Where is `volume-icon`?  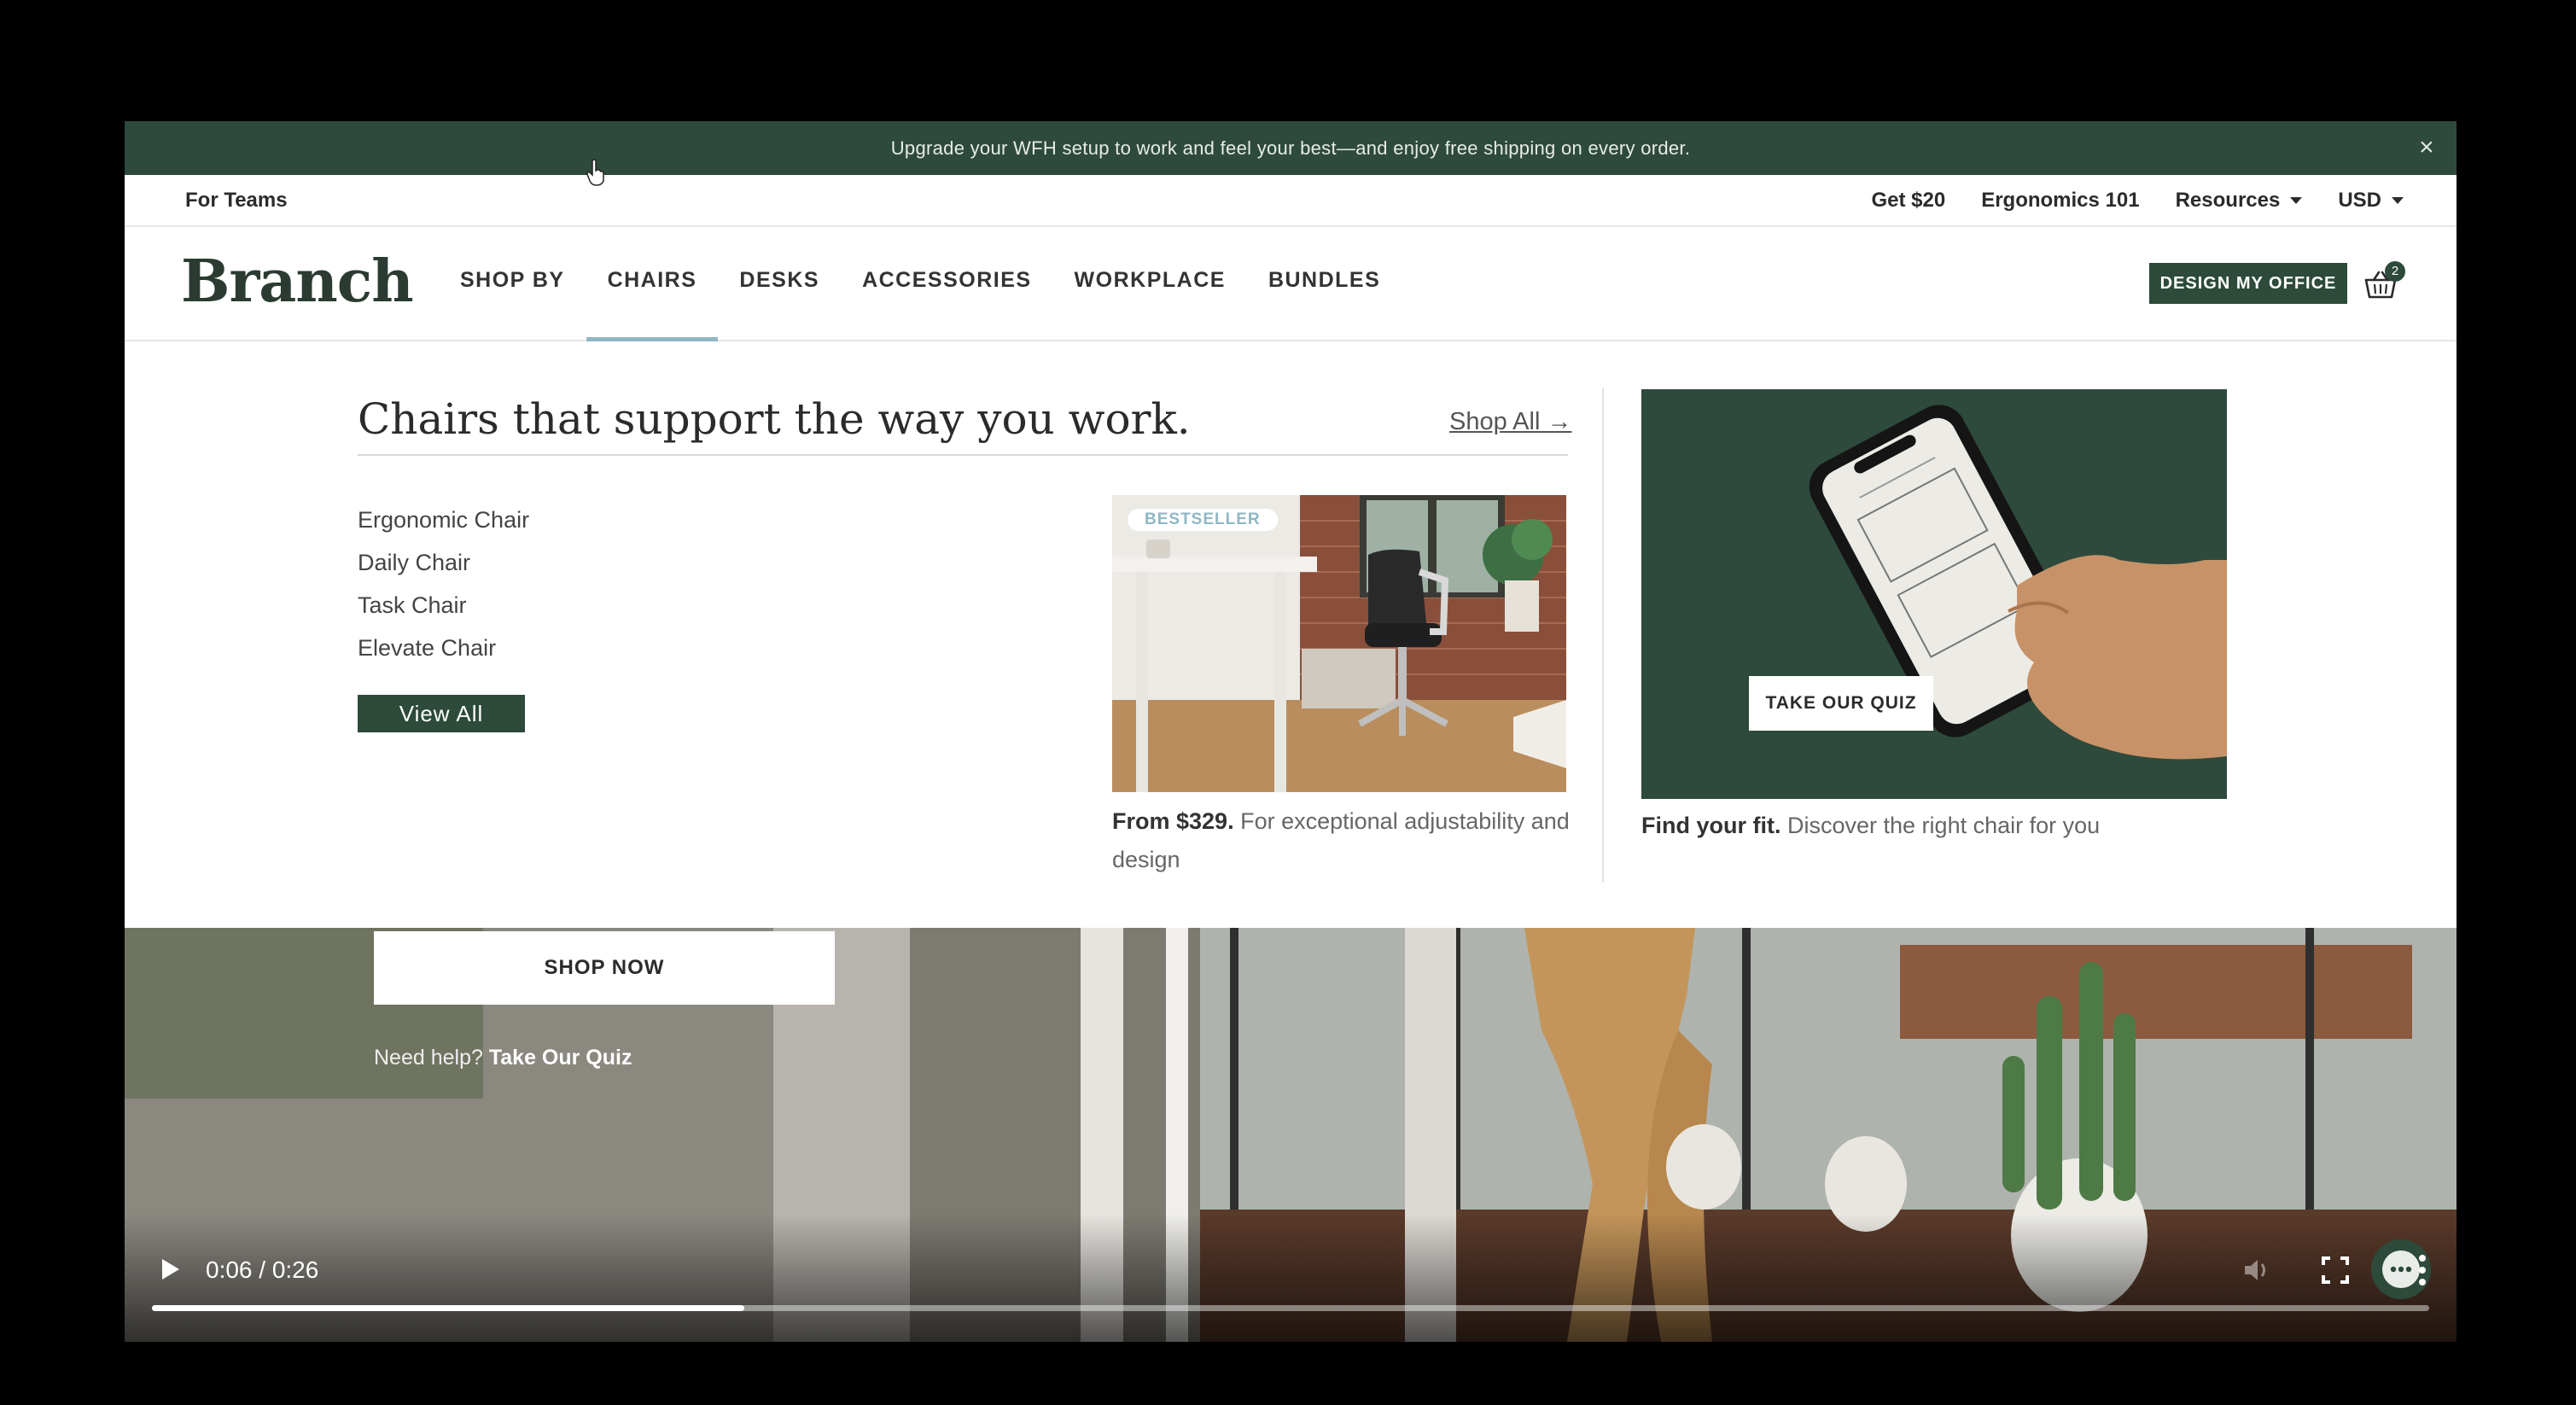 volume-icon is located at coordinates (2257, 1270).